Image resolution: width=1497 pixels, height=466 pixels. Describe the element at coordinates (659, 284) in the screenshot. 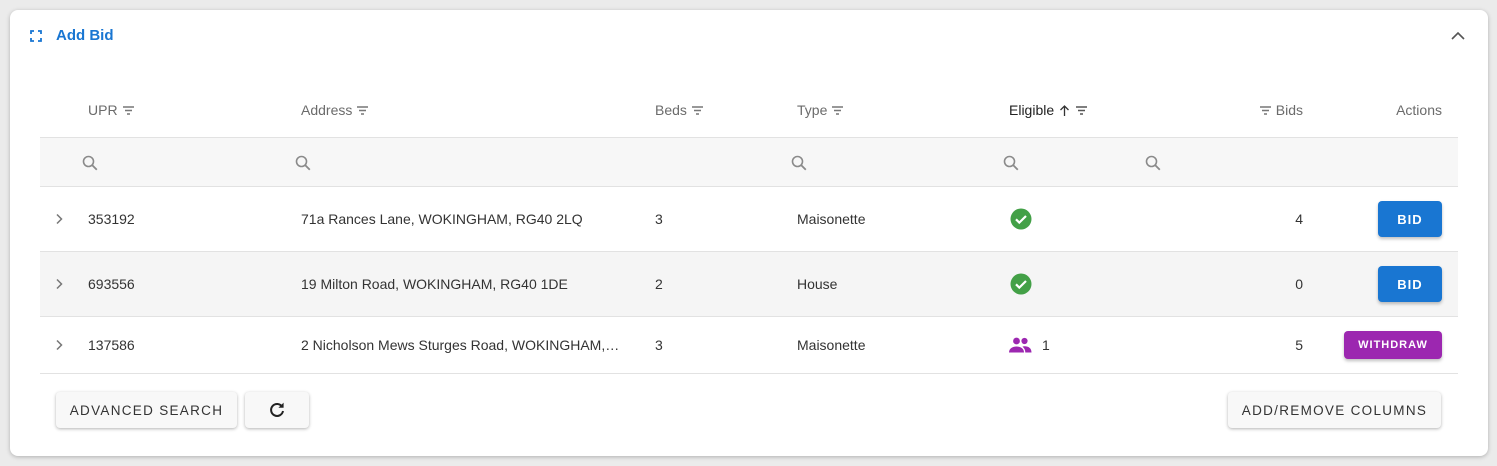

I see `cell-beds: 2` at that location.